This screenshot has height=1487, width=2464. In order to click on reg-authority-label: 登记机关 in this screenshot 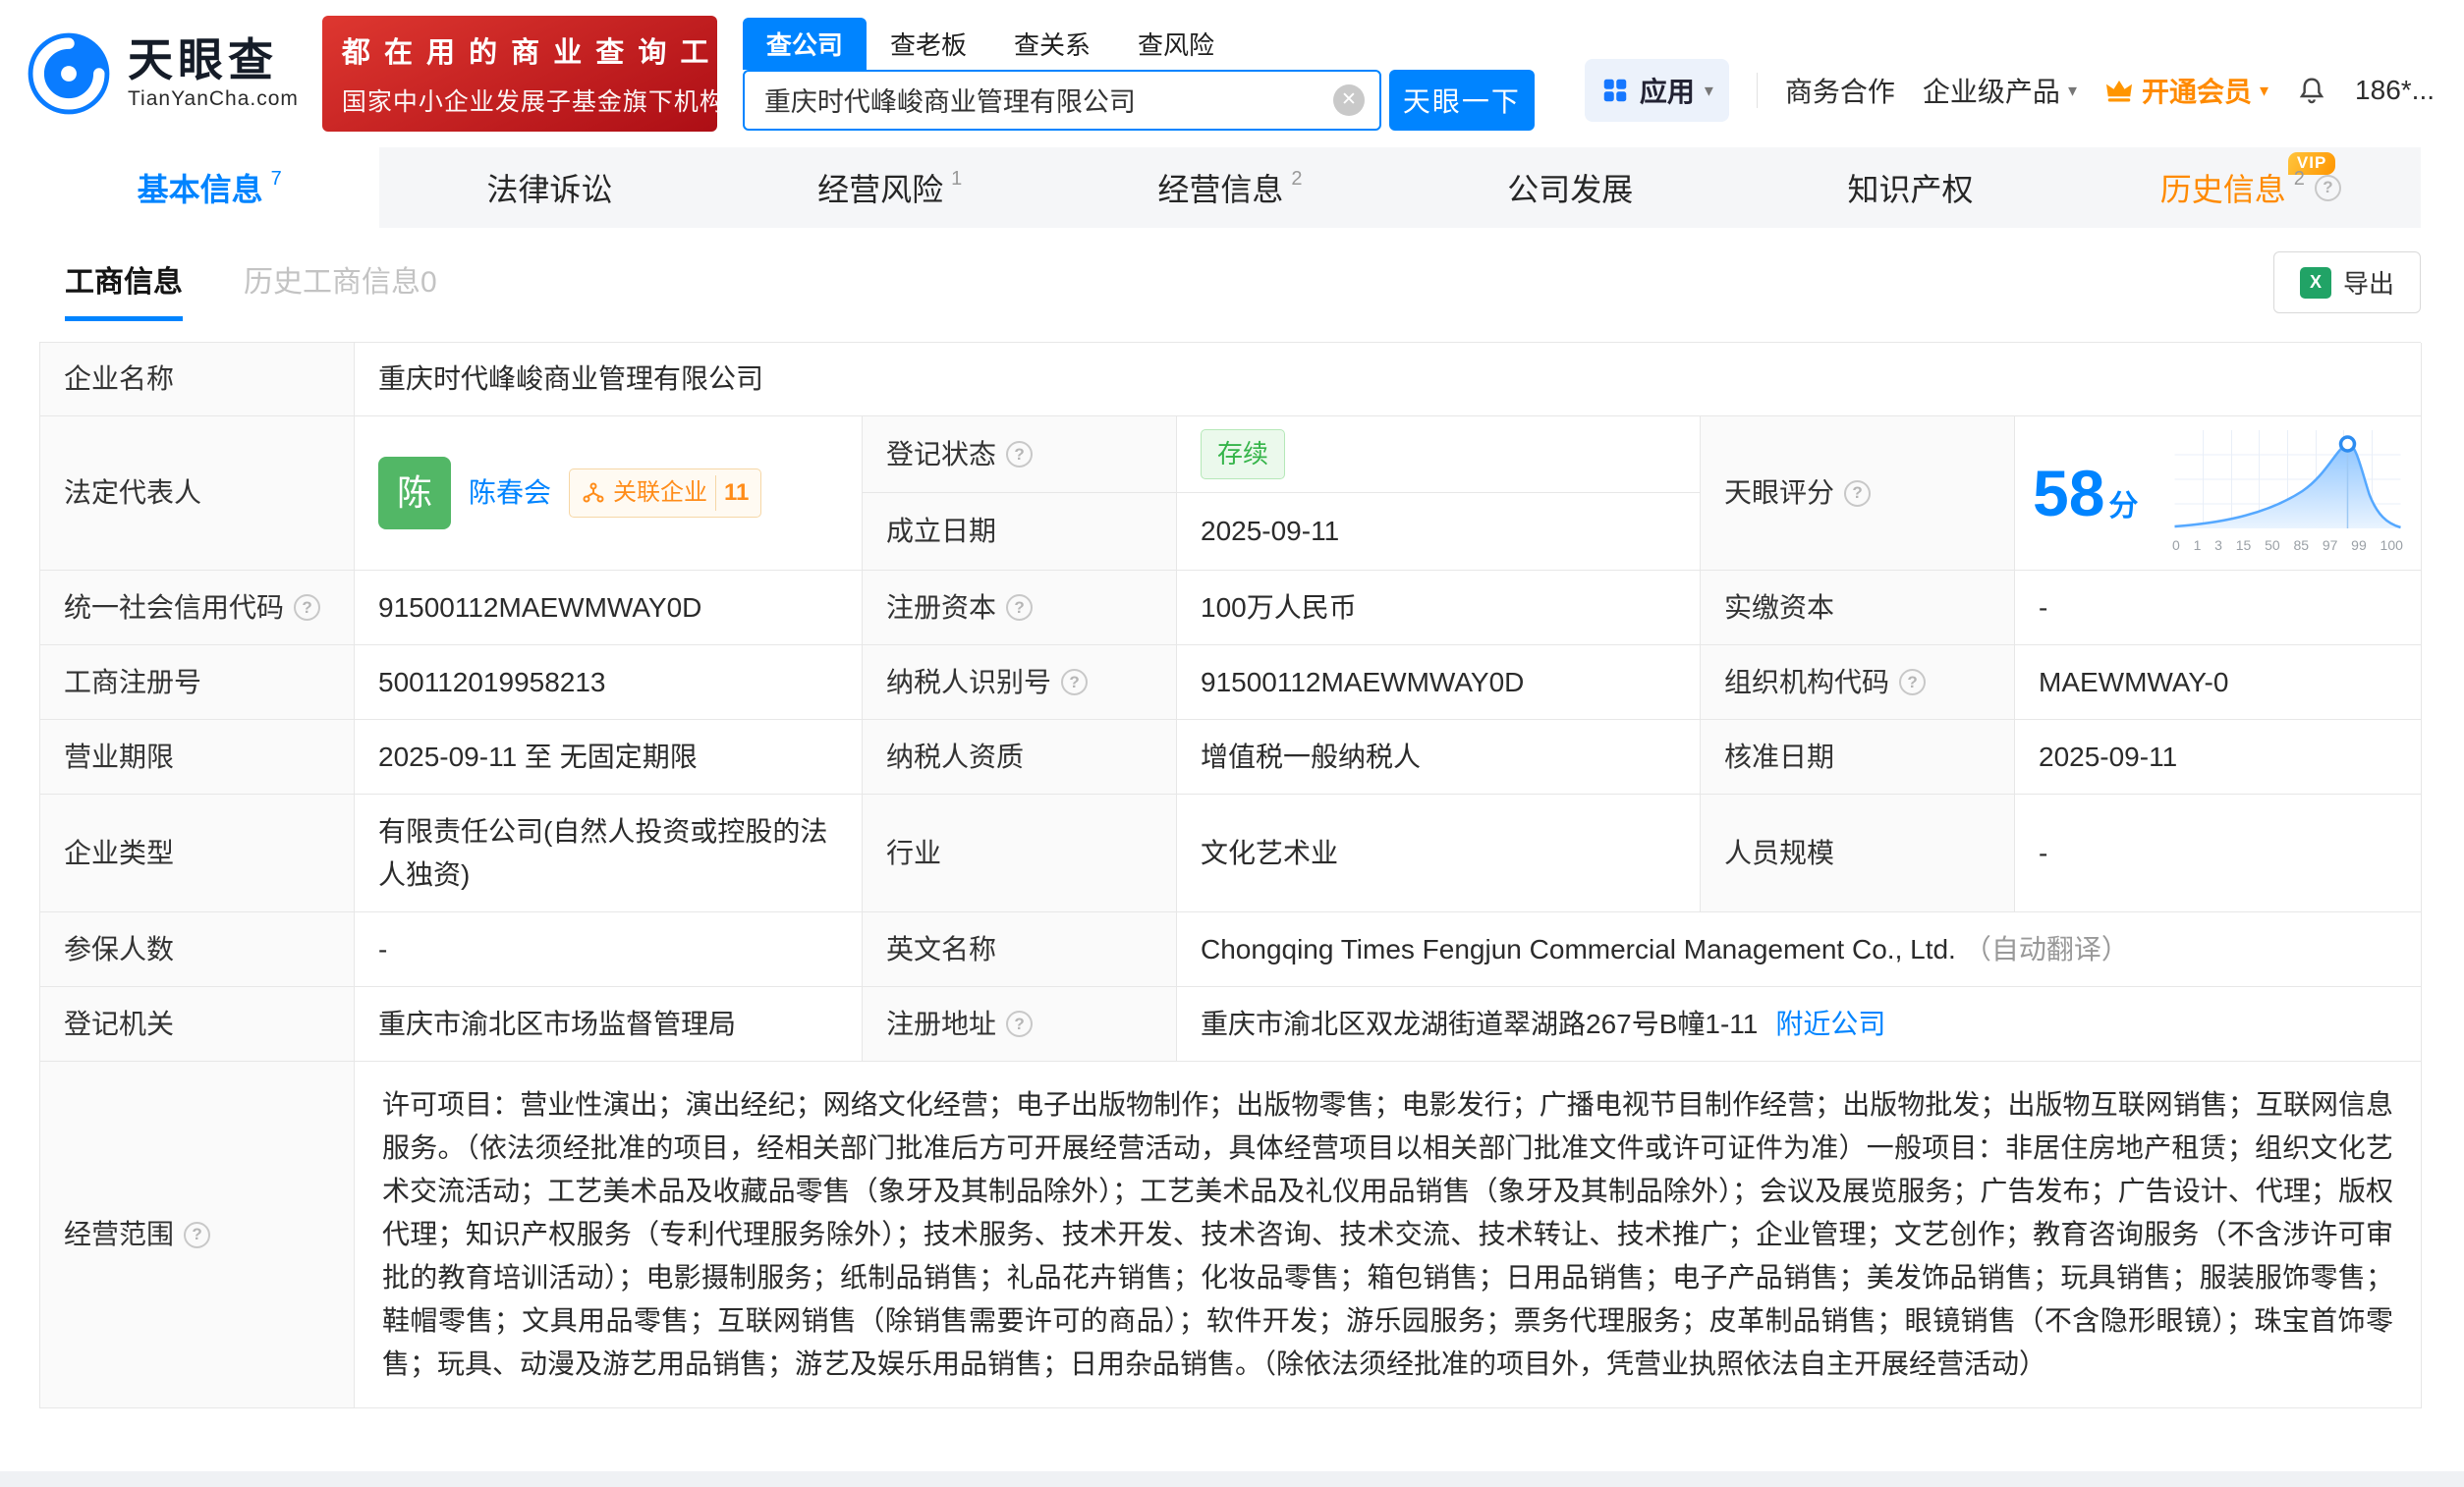, I will do `click(197, 1024)`.